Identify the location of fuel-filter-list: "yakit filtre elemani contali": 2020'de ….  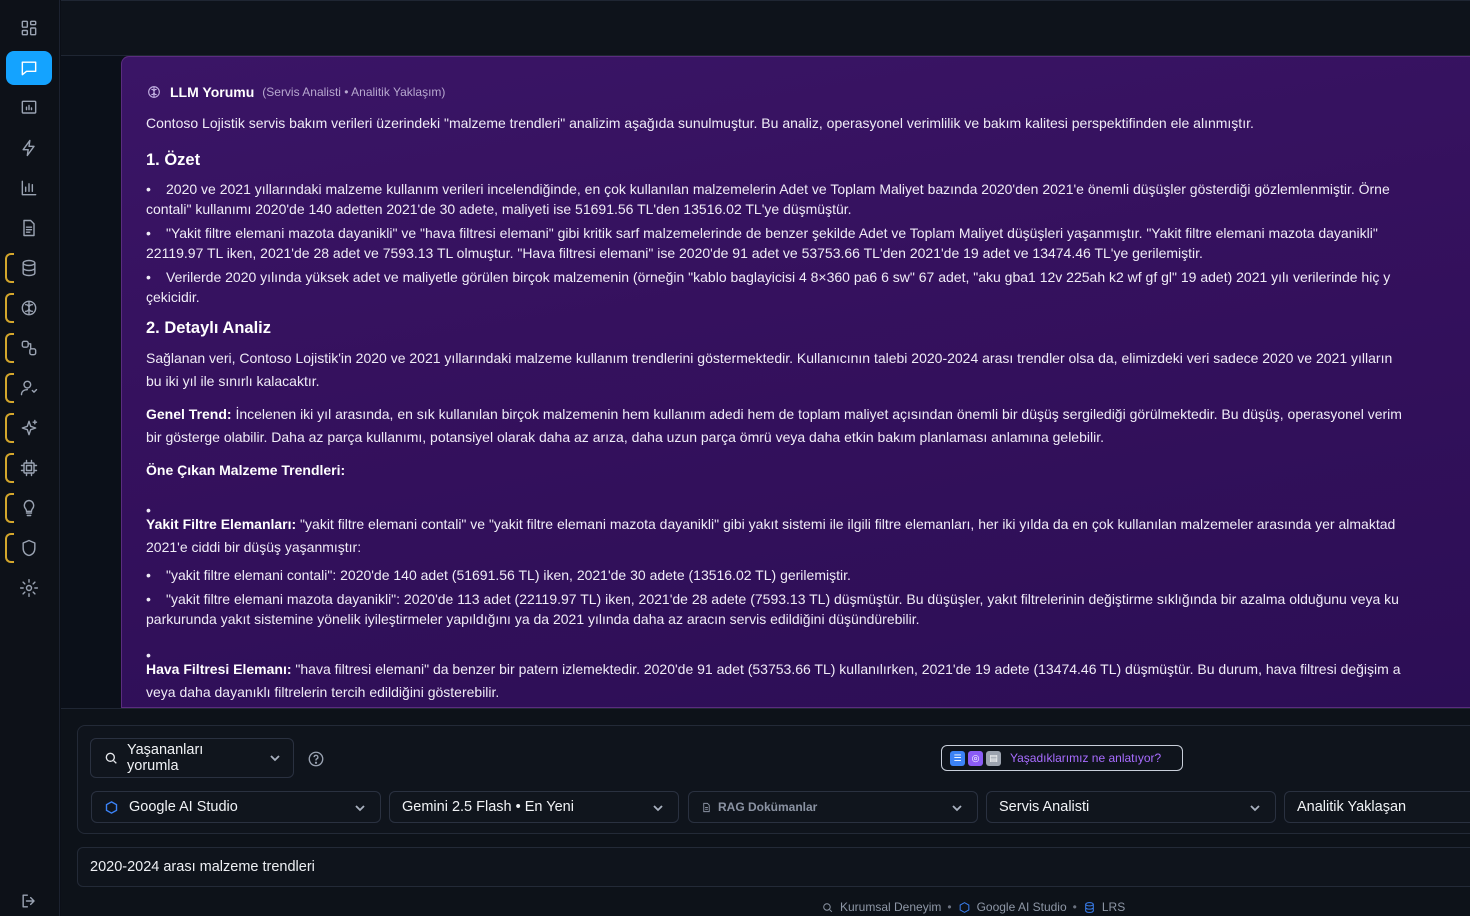
(808, 597).